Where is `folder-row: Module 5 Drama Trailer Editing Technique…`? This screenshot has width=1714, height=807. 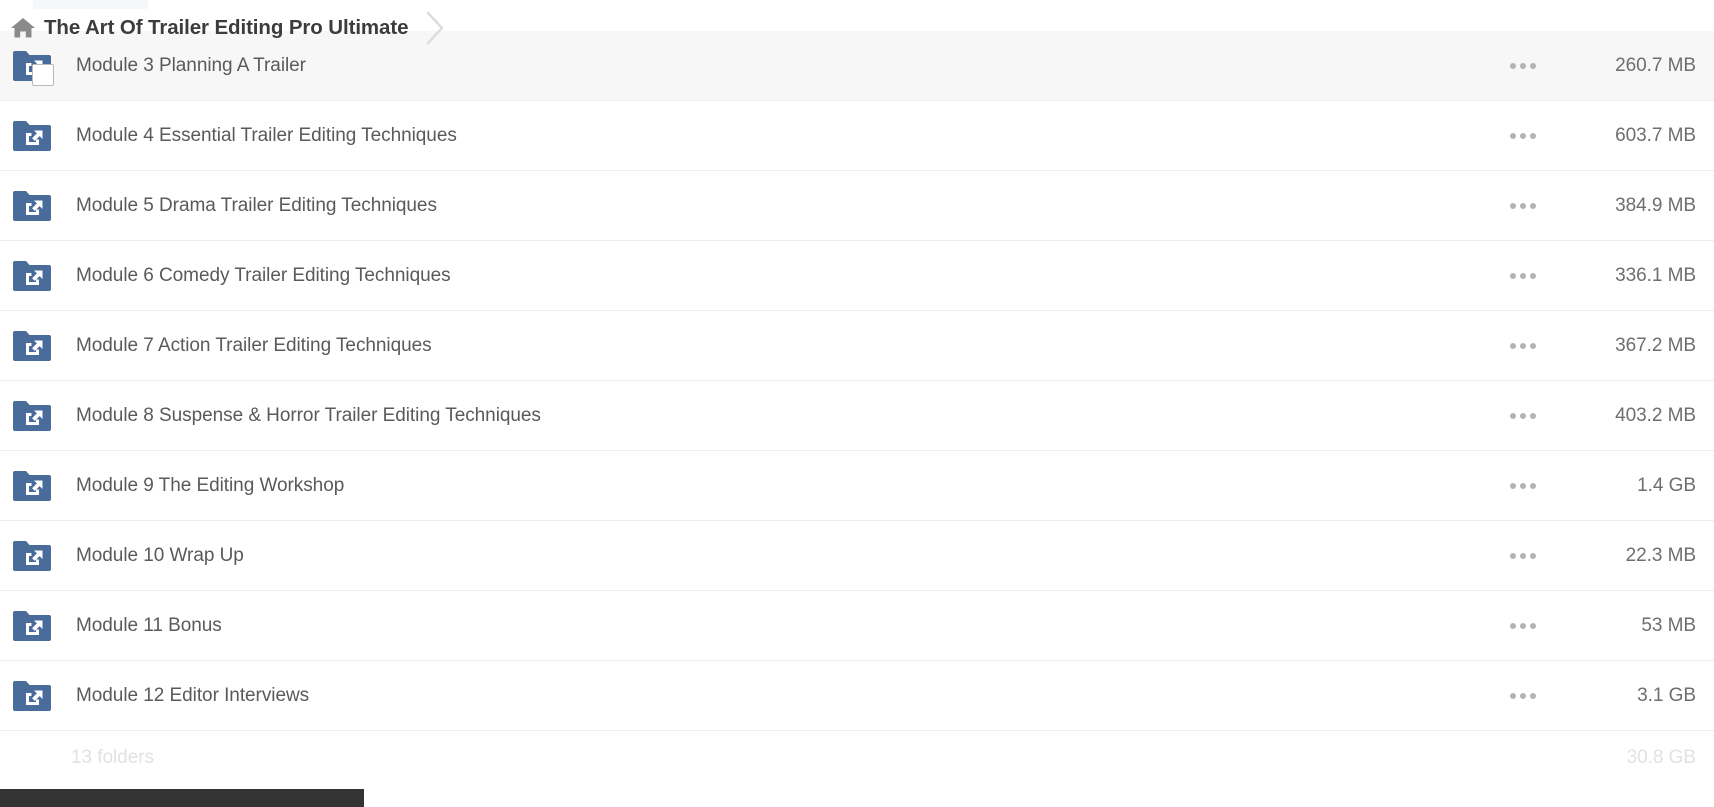 folder-row: Module 5 Drama Trailer Editing Technique… is located at coordinates (857, 206).